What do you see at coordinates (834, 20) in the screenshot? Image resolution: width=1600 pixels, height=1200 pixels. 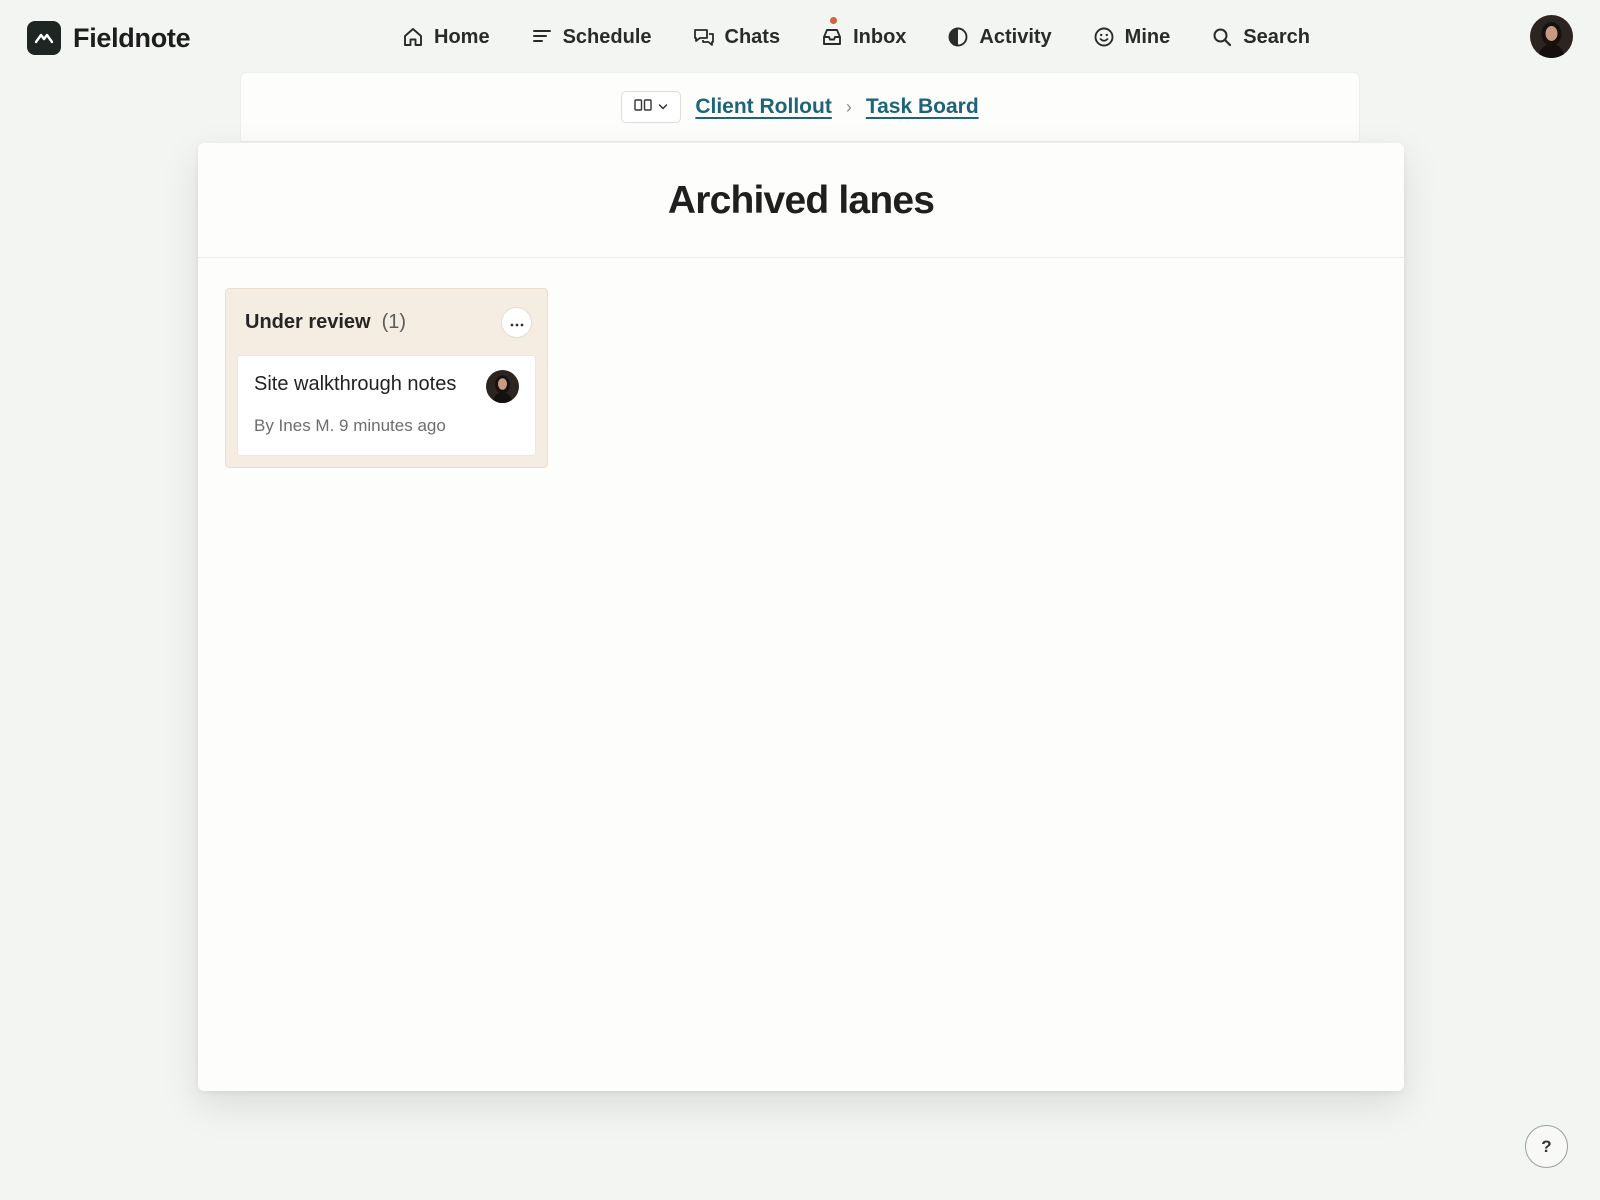 I see `notification-dot` at bounding box center [834, 20].